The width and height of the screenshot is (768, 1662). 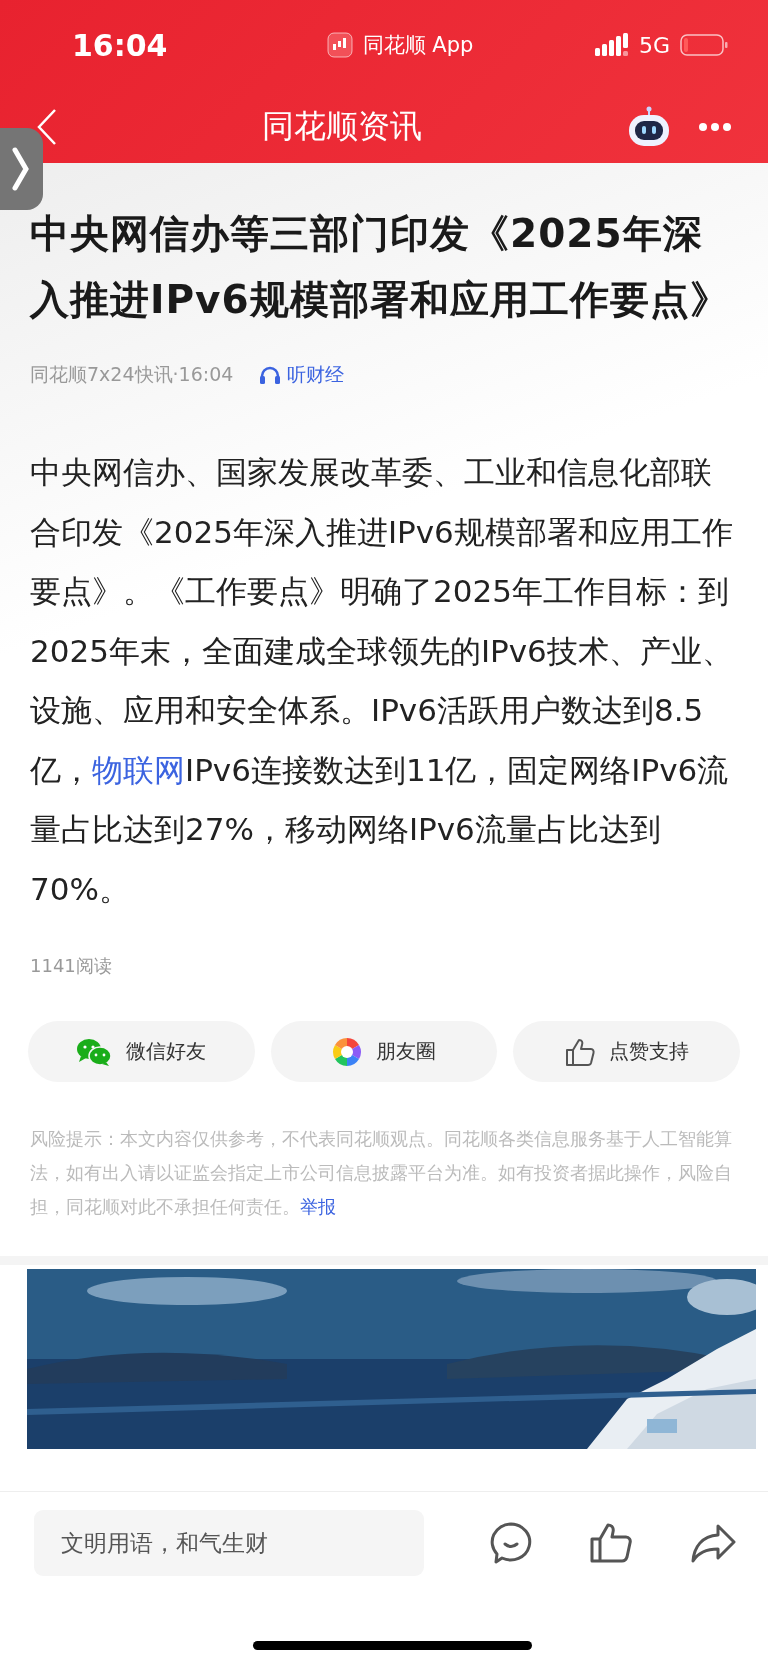 What do you see at coordinates (384, 1051) in the screenshot?
I see `share-button: 朋友圈` at bounding box center [384, 1051].